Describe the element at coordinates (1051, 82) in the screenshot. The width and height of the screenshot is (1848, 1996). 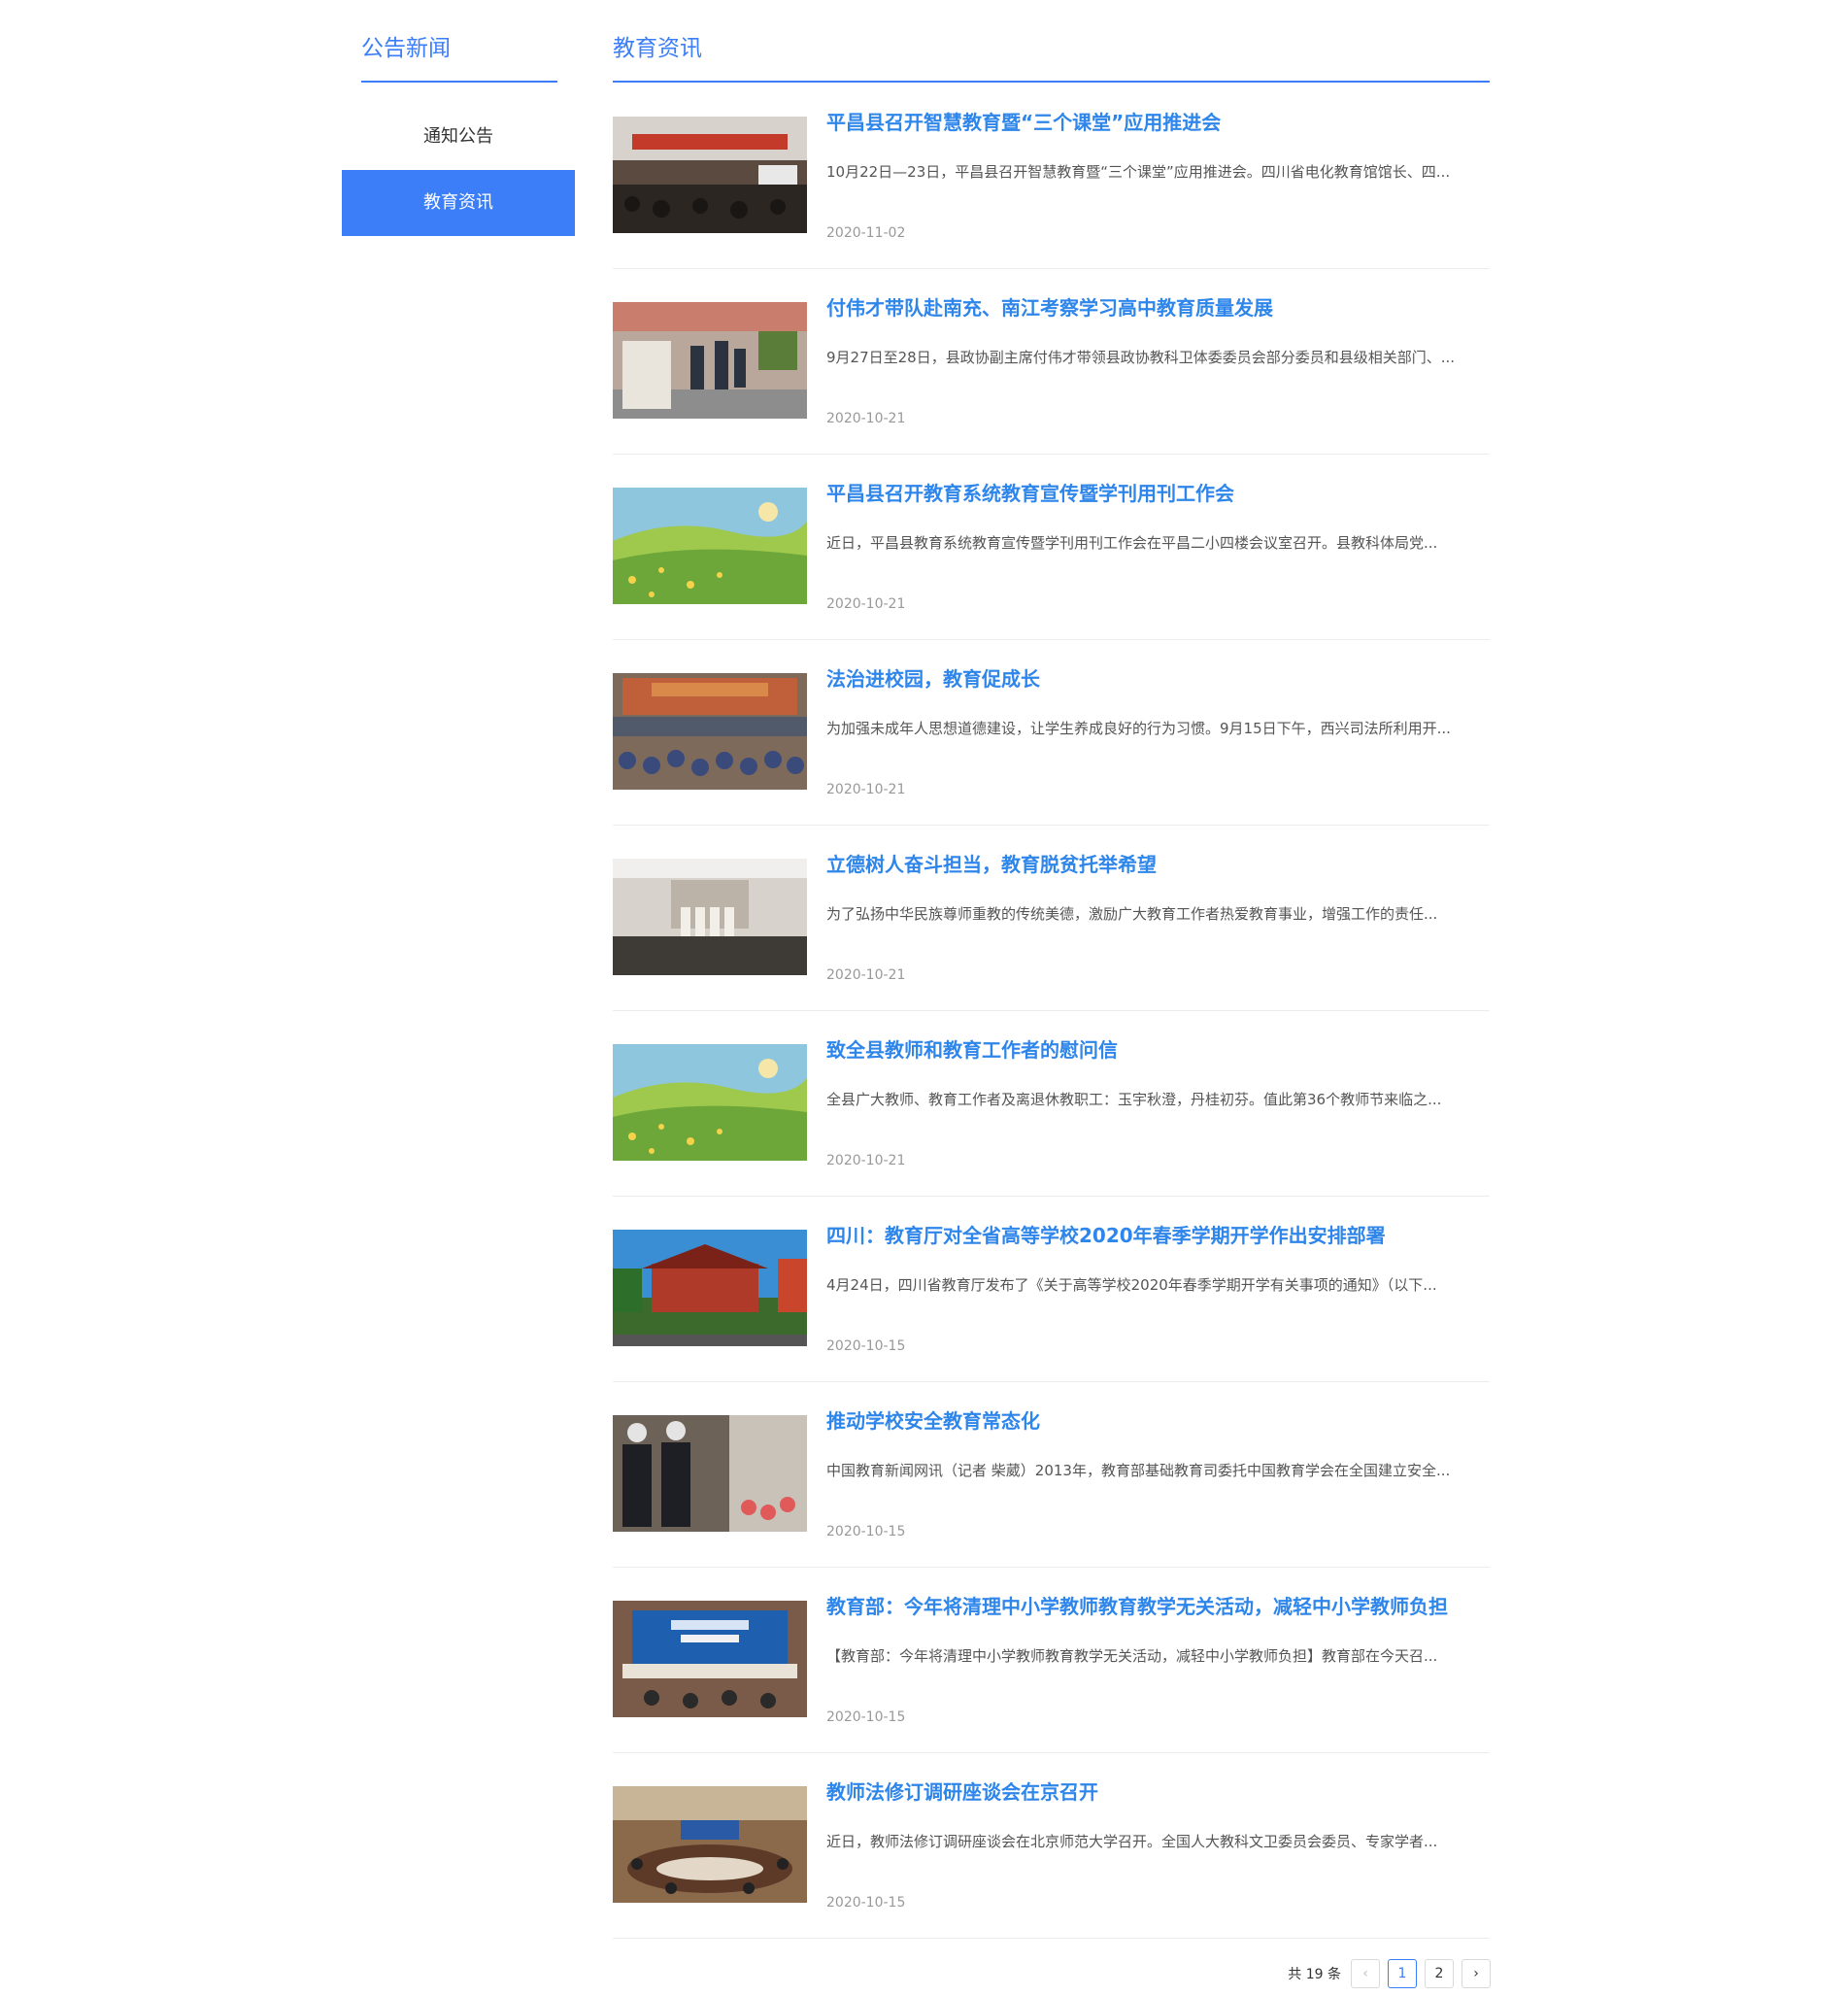
I see `title-divider` at that location.